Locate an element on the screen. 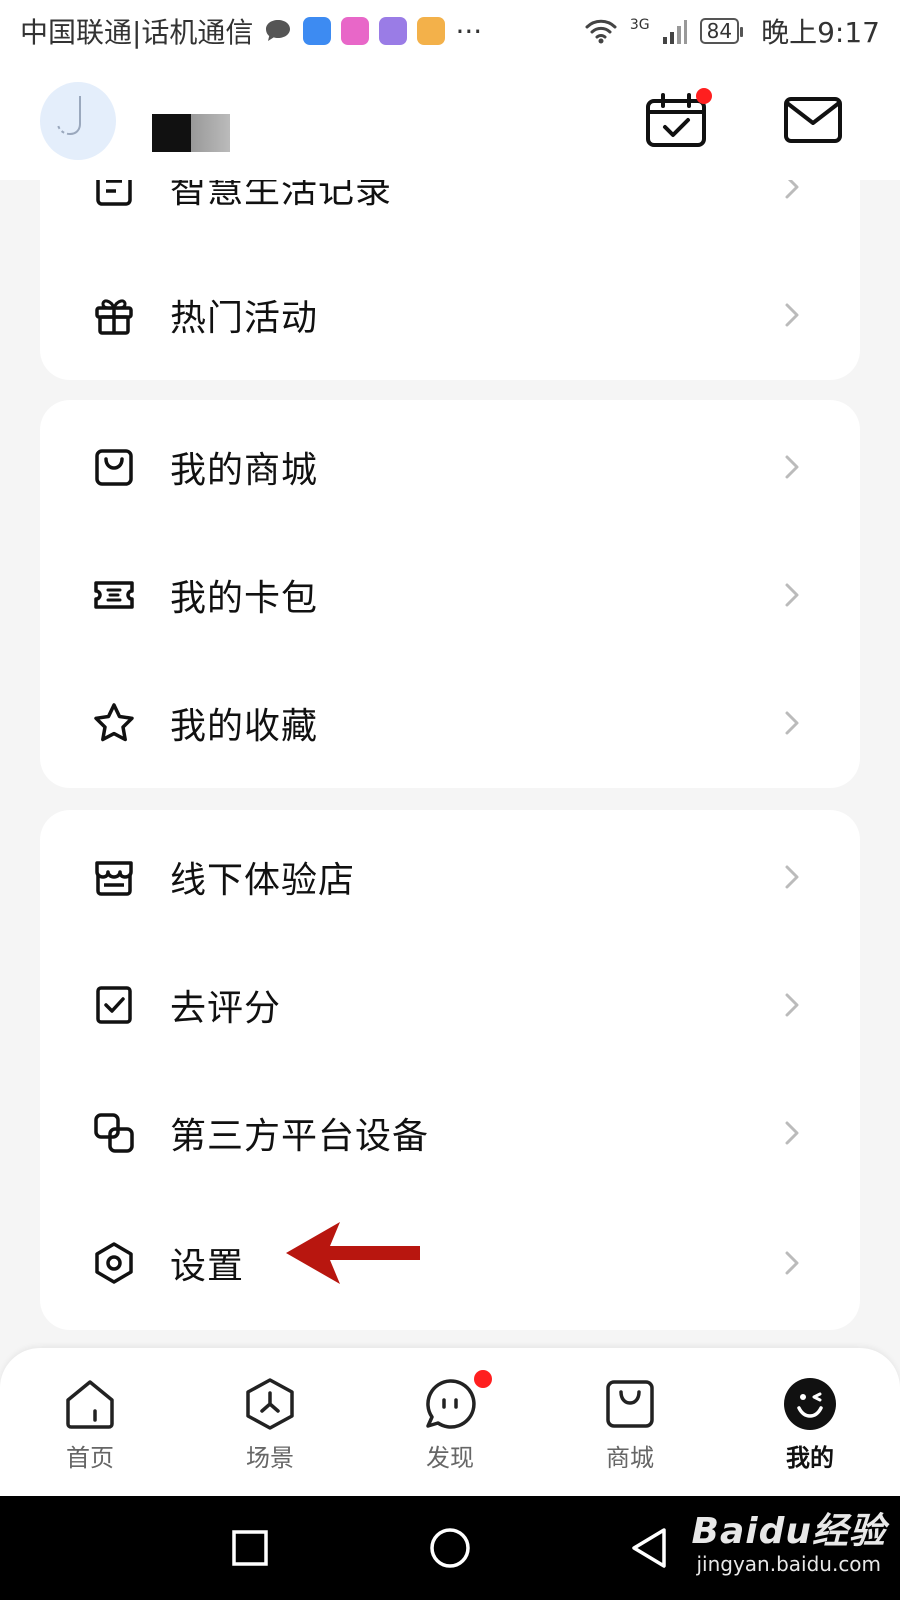  nav-label: 发现 is located at coordinates (450, 1458).